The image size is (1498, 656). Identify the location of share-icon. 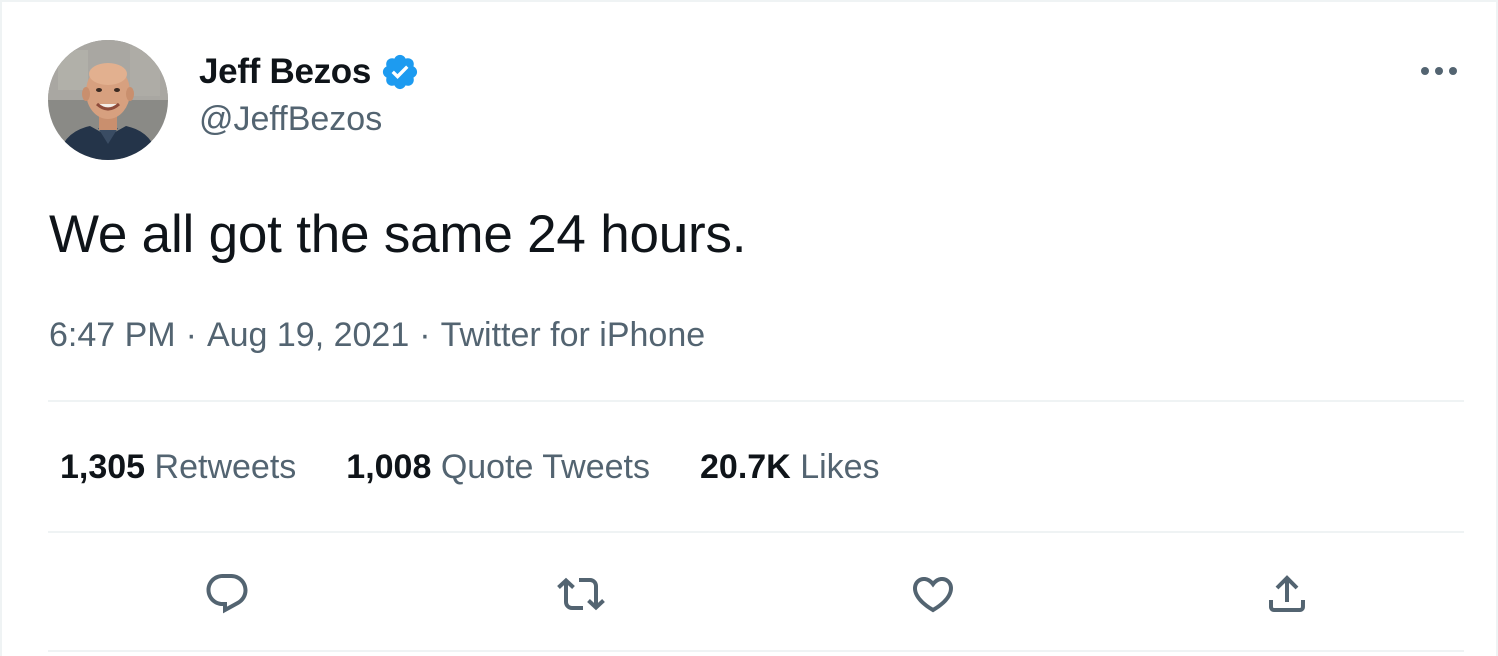
(1287, 593).